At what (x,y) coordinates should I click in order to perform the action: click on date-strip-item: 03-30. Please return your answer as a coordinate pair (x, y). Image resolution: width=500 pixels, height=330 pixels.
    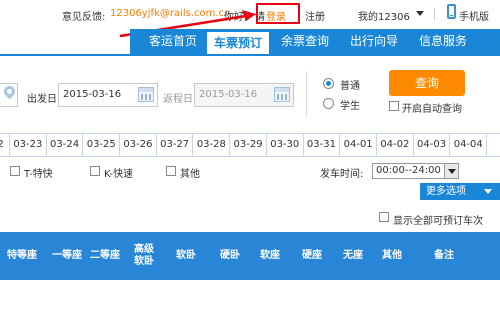
    Looking at the image, I should click on (285, 145).